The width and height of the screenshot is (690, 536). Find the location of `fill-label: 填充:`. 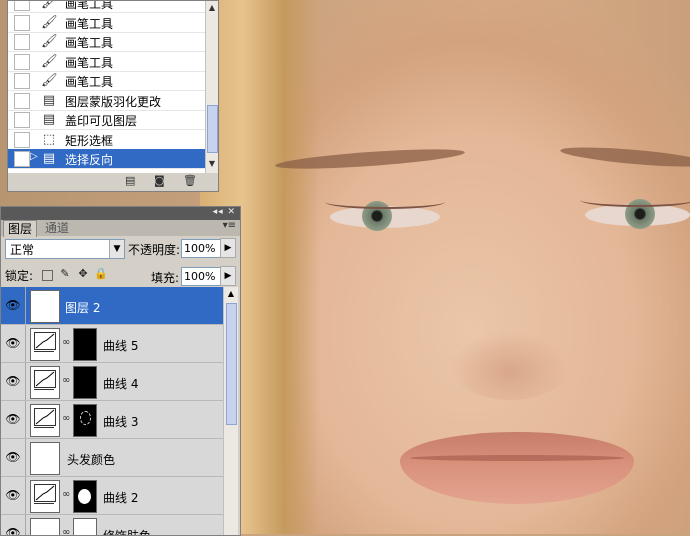

fill-label: 填充: is located at coordinates (165, 278).